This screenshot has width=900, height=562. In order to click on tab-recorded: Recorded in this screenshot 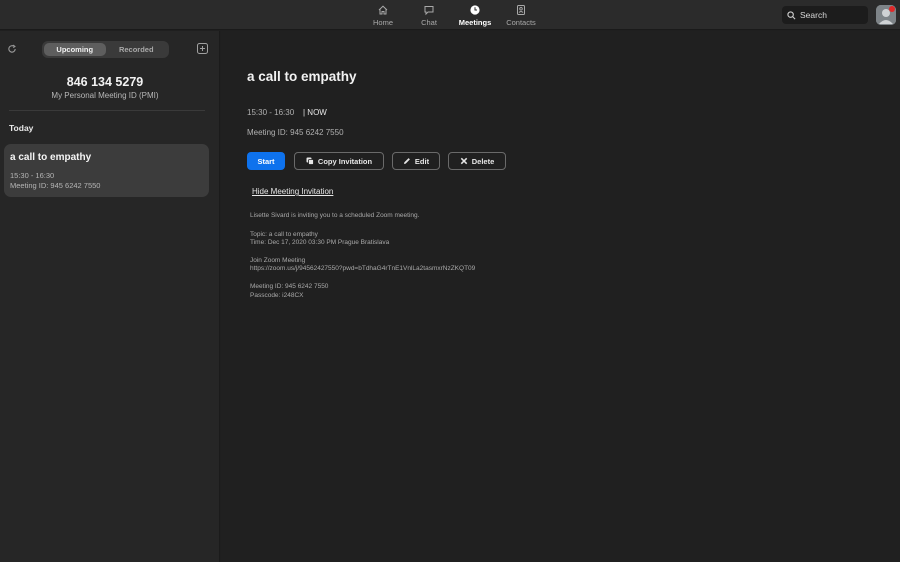, I will do `click(137, 49)`.